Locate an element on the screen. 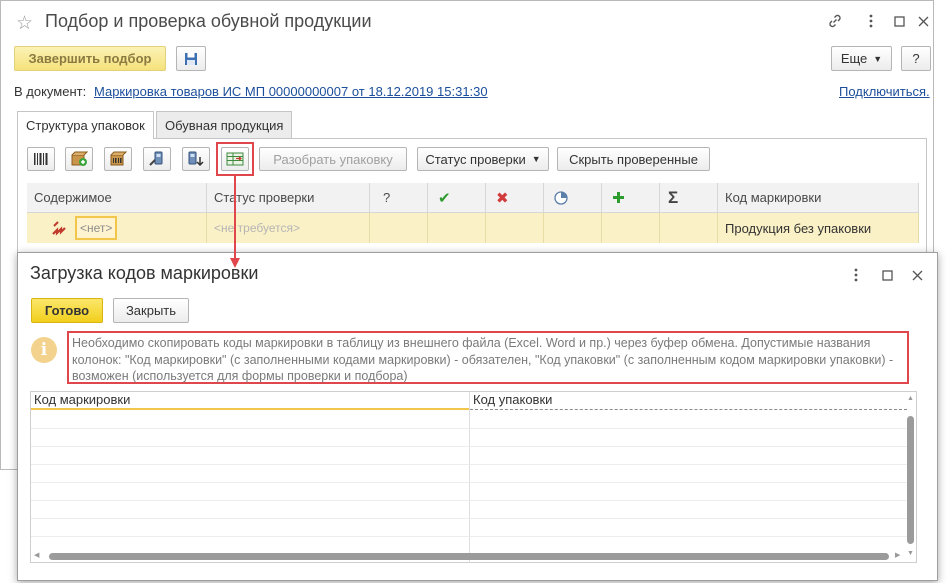 The width and height of the screenshot is (949, 583). col-content-header: Содержимое is located at coordinates (117, 198).